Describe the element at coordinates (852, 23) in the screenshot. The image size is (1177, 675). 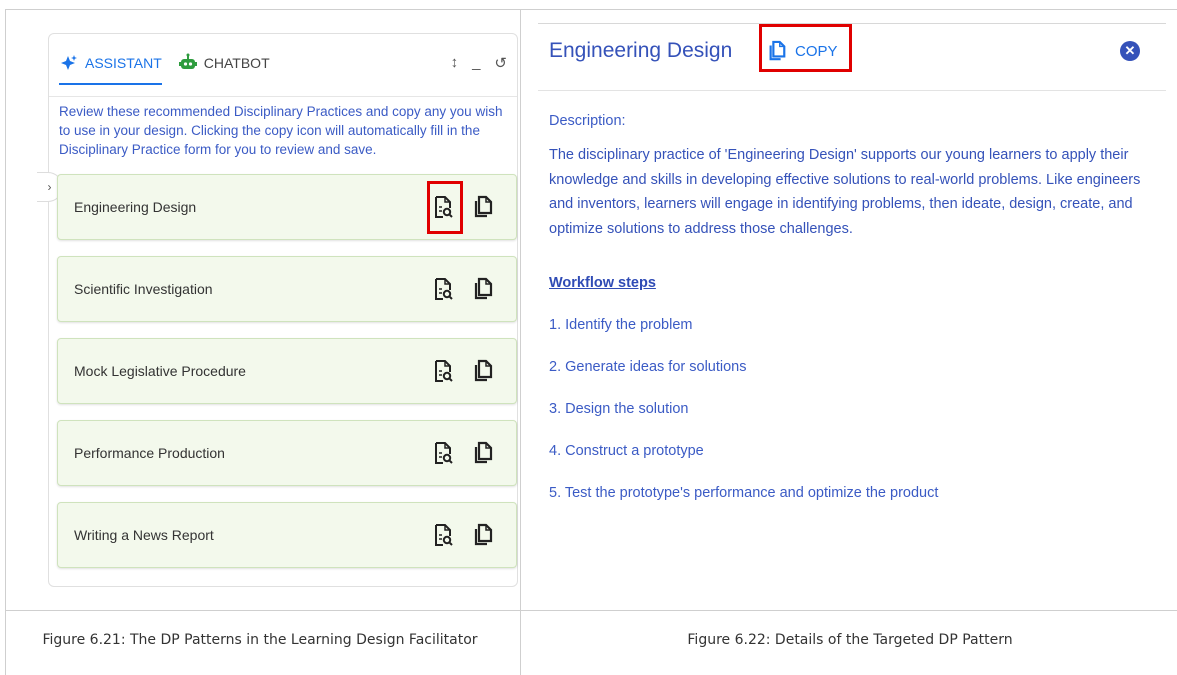
I see `right-panel-top-border` at that location.